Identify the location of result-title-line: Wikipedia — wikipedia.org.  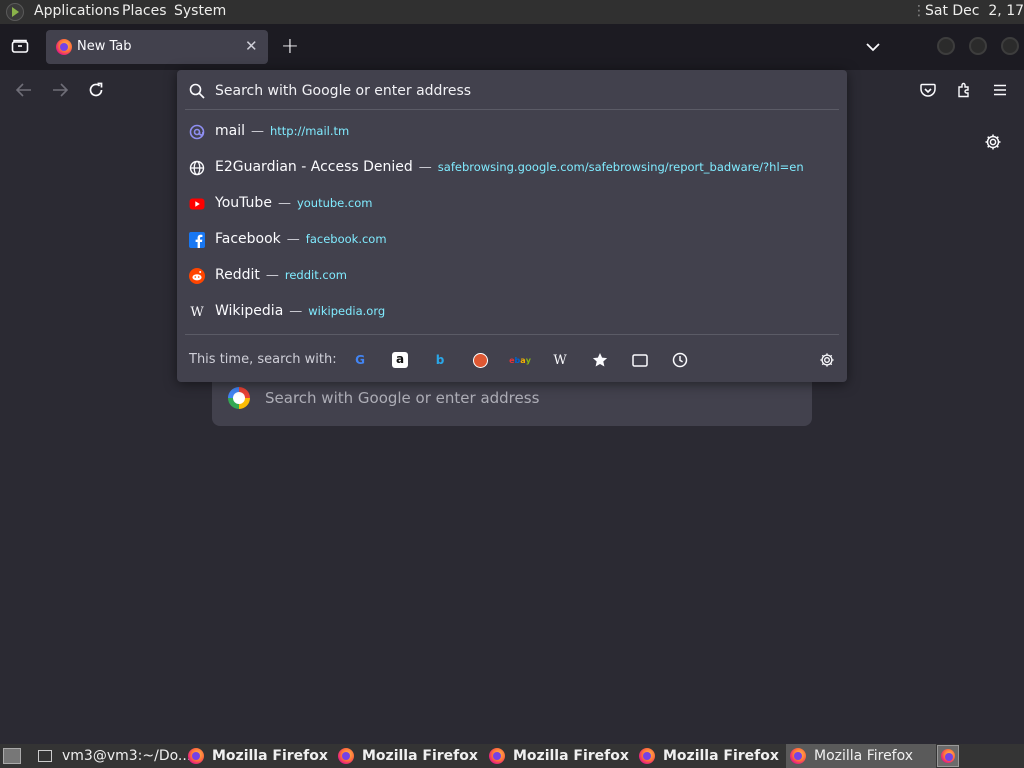
(300, 311).